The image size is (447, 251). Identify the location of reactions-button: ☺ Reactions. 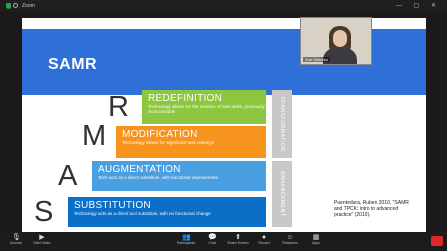
(290, 240).